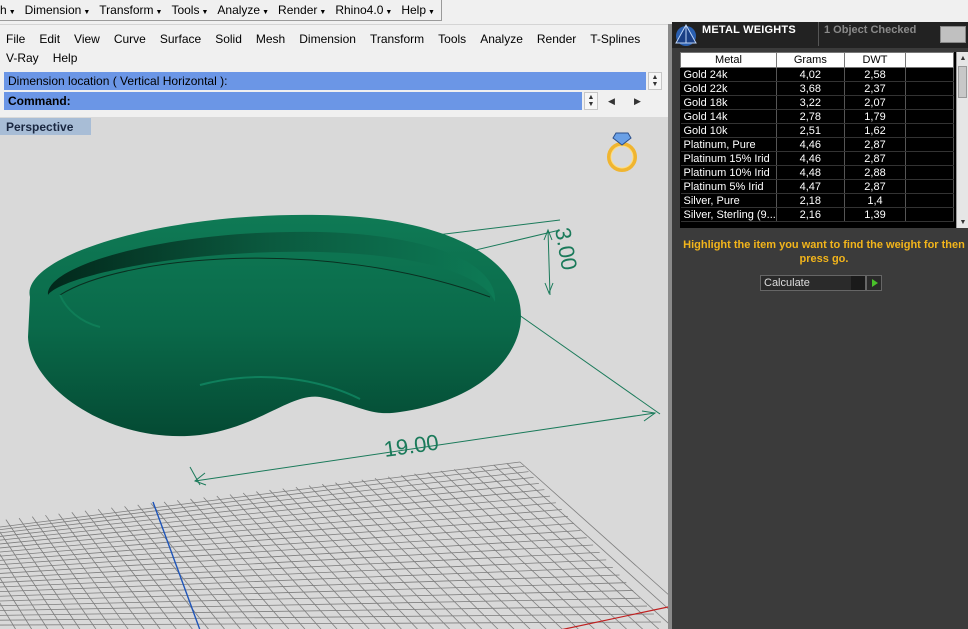 This screenshot has width=968, height=629. What do you see at coordinates (728, 186) in the screenshot?
I see `cell-metal: Platinum 5% Irid` at bounding box center [728, 186].